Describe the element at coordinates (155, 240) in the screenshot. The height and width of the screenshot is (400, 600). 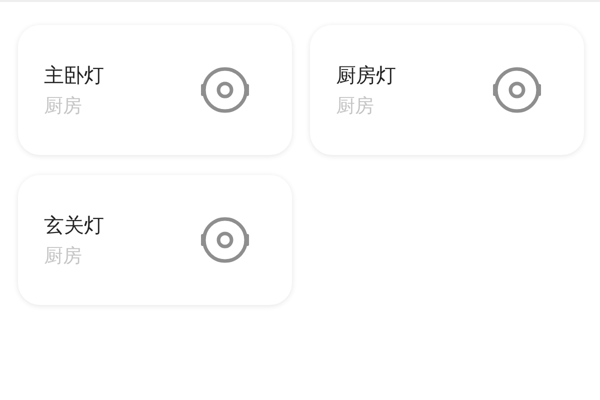
I see `device-card: 玄关灯 厨房` at that location.